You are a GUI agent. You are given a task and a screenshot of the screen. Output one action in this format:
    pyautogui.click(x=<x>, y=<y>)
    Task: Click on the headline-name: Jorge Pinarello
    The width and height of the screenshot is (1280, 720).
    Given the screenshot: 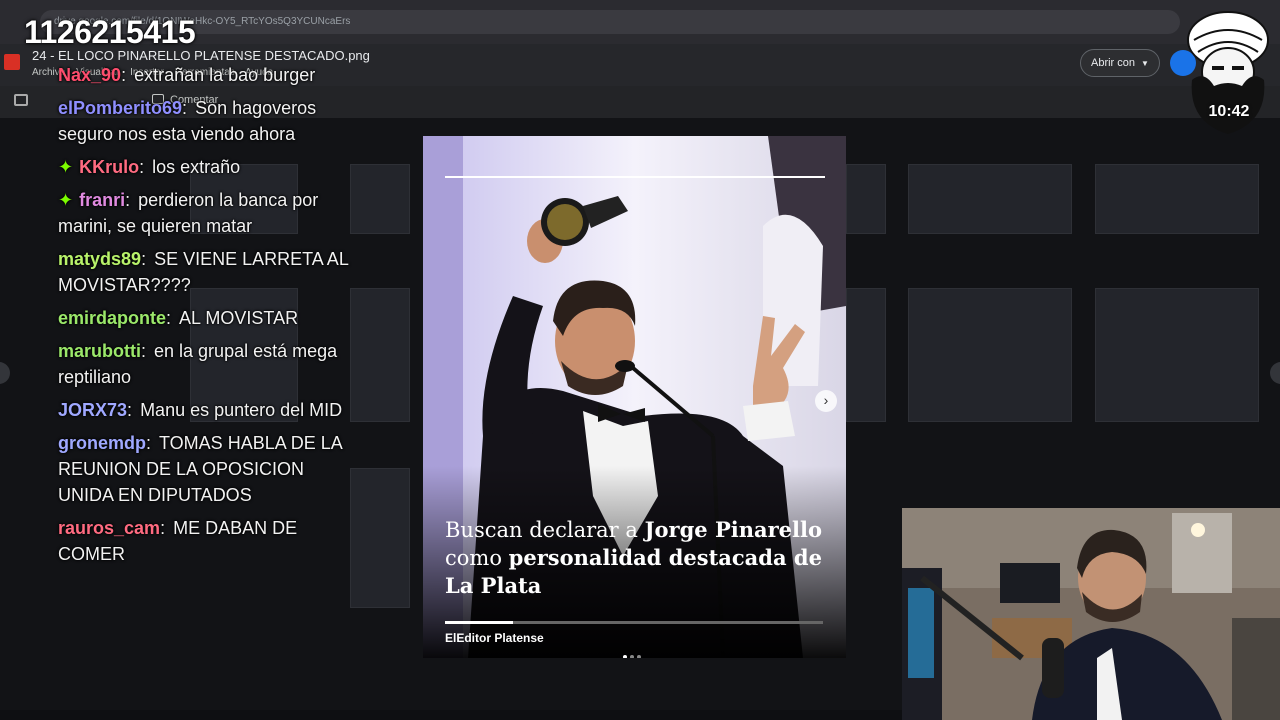 What is the action you would take?
    pyautogui.click(x=733, y=529)
    